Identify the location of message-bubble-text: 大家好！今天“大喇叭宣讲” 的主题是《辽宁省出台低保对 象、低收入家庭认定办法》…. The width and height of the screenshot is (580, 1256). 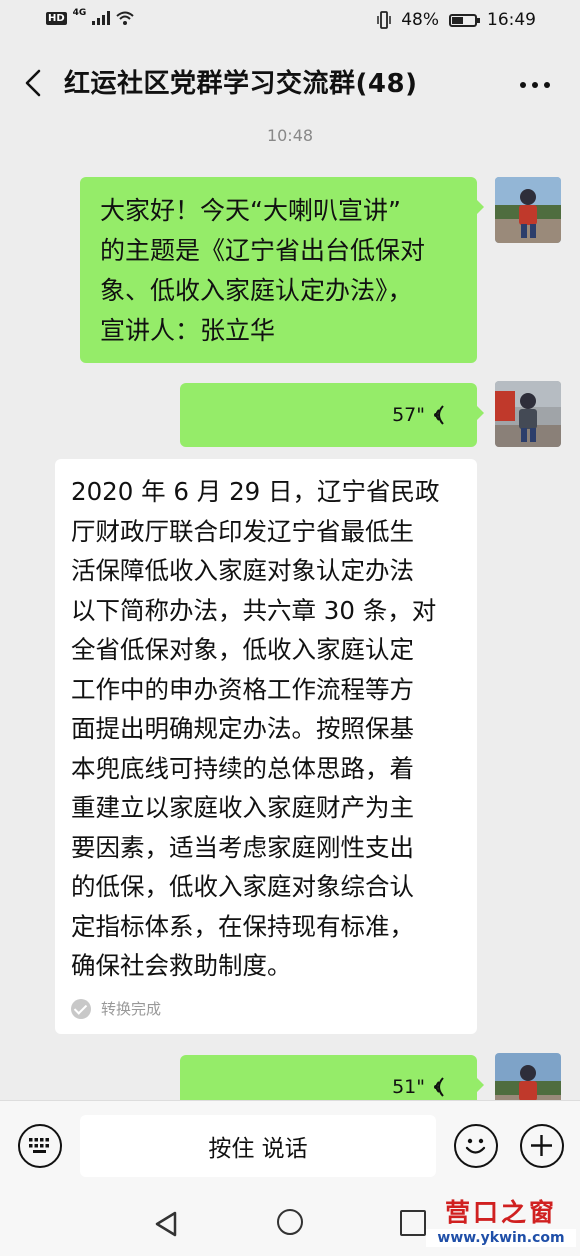
(282, 270).